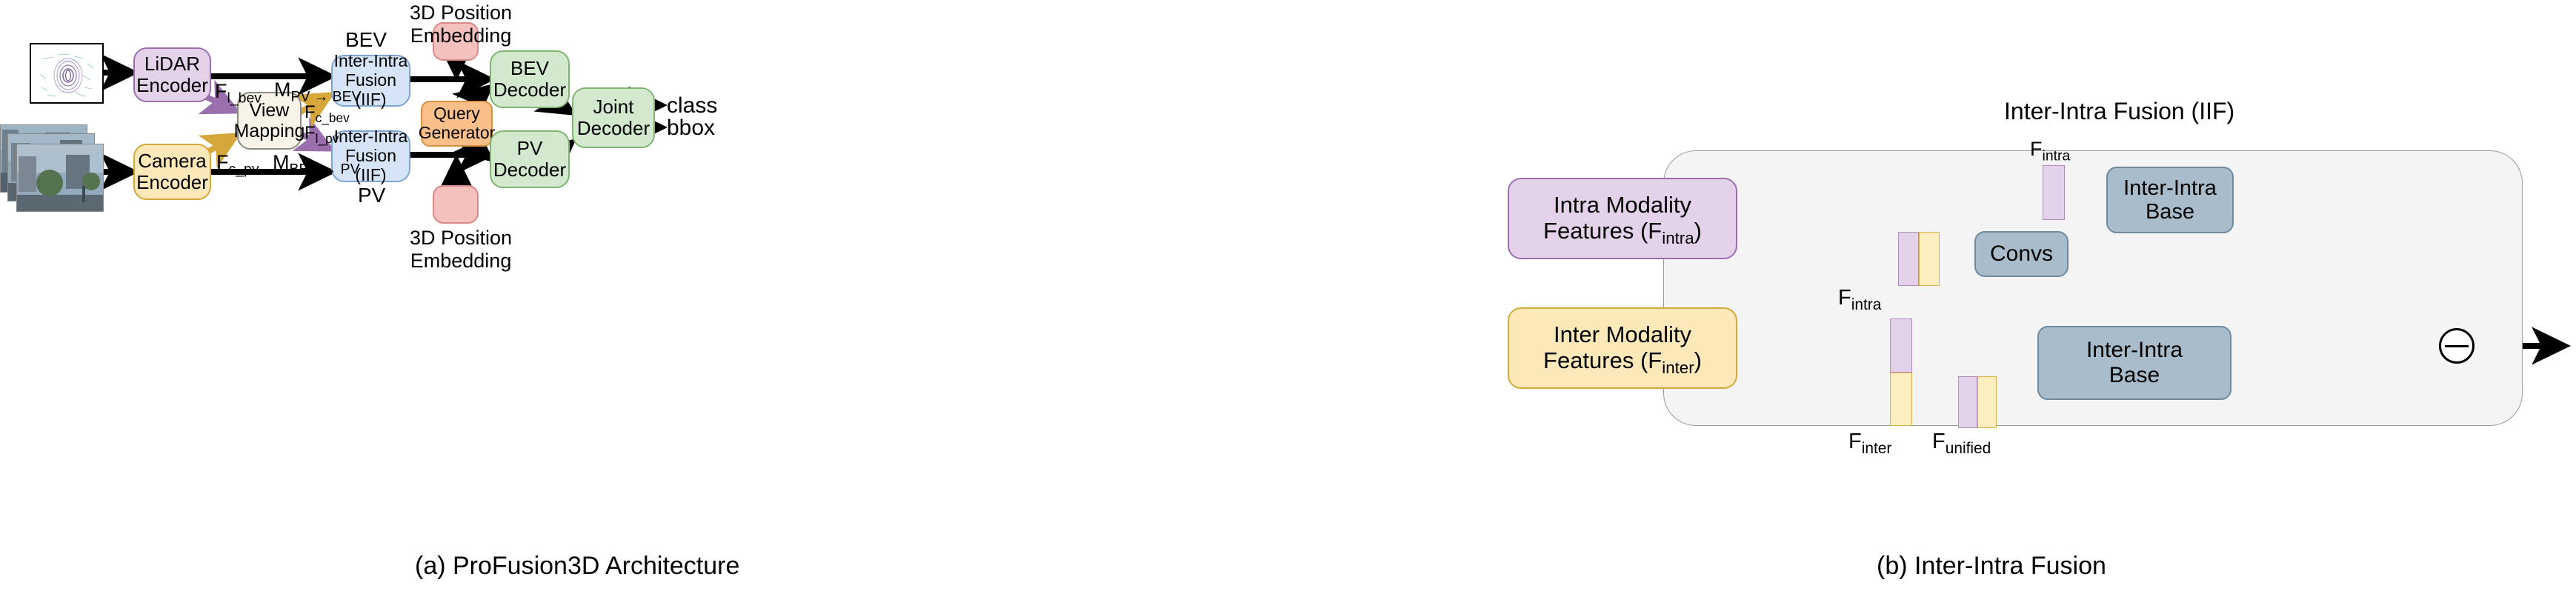 The image size is (2576, 614). I want to click on feature-tile-intra-left, so click(1901, 345).